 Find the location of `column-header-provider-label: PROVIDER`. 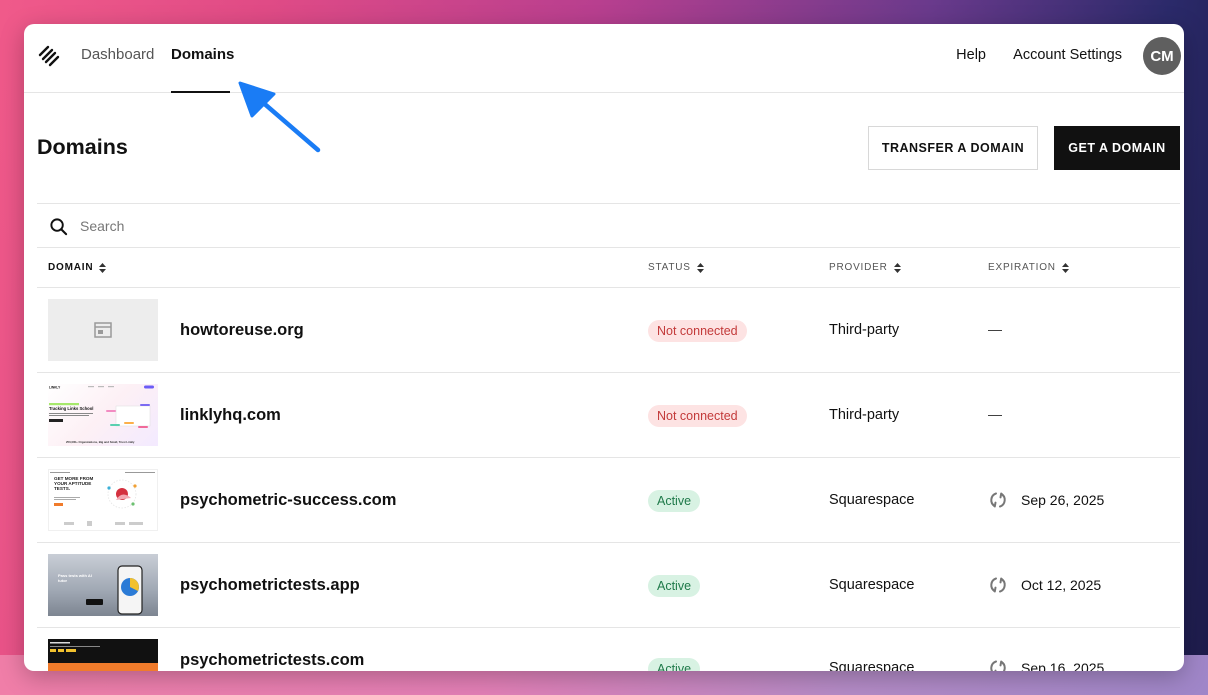

column-header-provider-label: PROVIDER is located at coordinates (858, 267).